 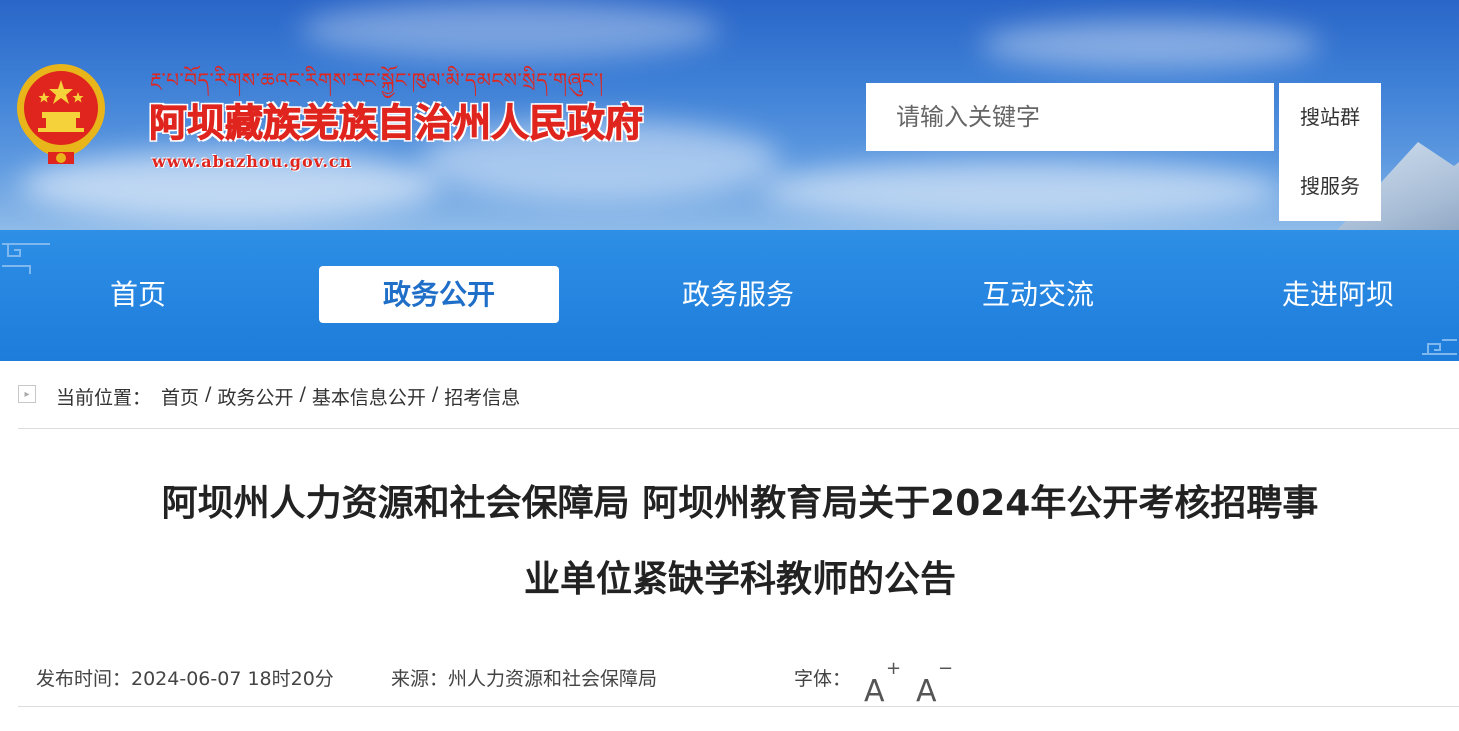 I want to click on search-input, so click(x=1076, y=117).